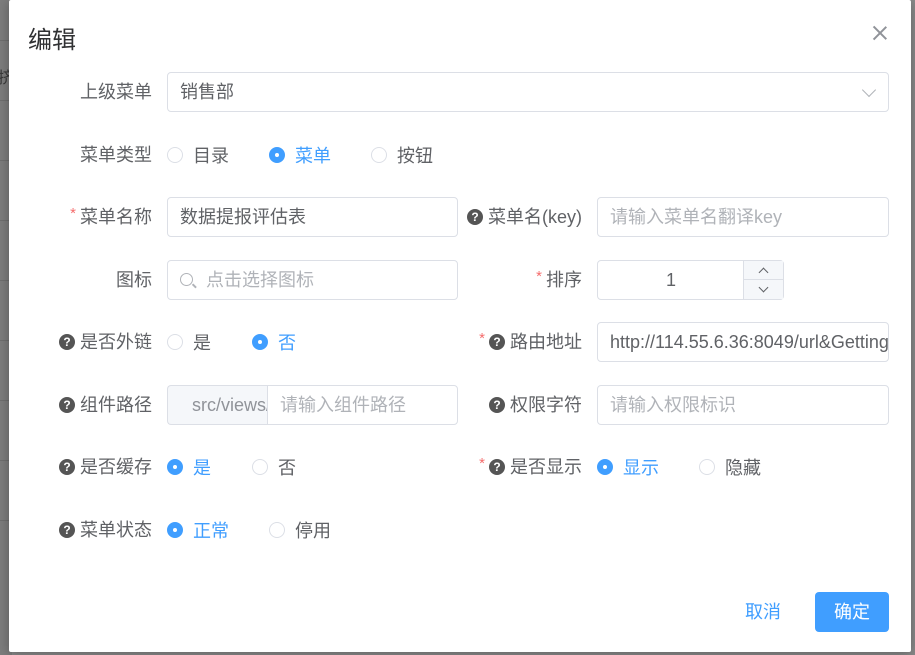 This screenshot has height=655, width=915. What do you see at coordinates (869, 90) in the screenshot?
I see `chevron-down-icon` at bounding box center [869, 90].